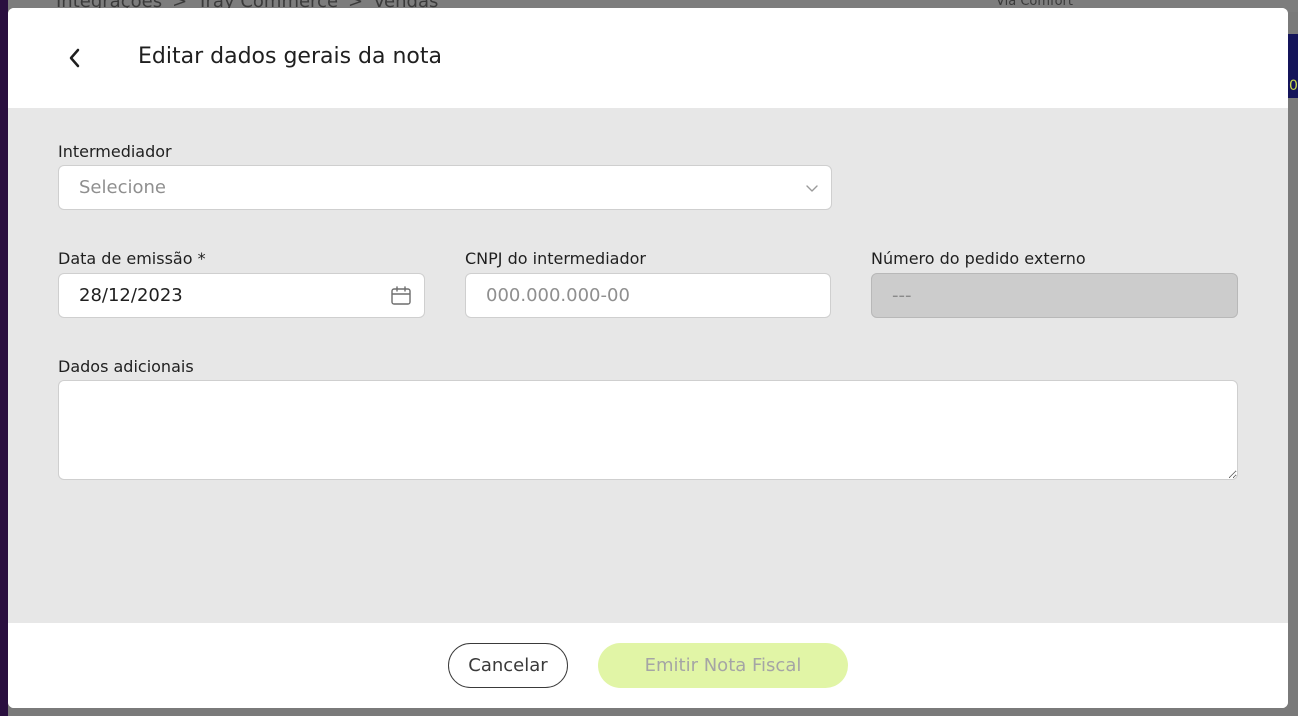  I want to click on data-emissao-value: 28/12/2023, so click(131, 295).